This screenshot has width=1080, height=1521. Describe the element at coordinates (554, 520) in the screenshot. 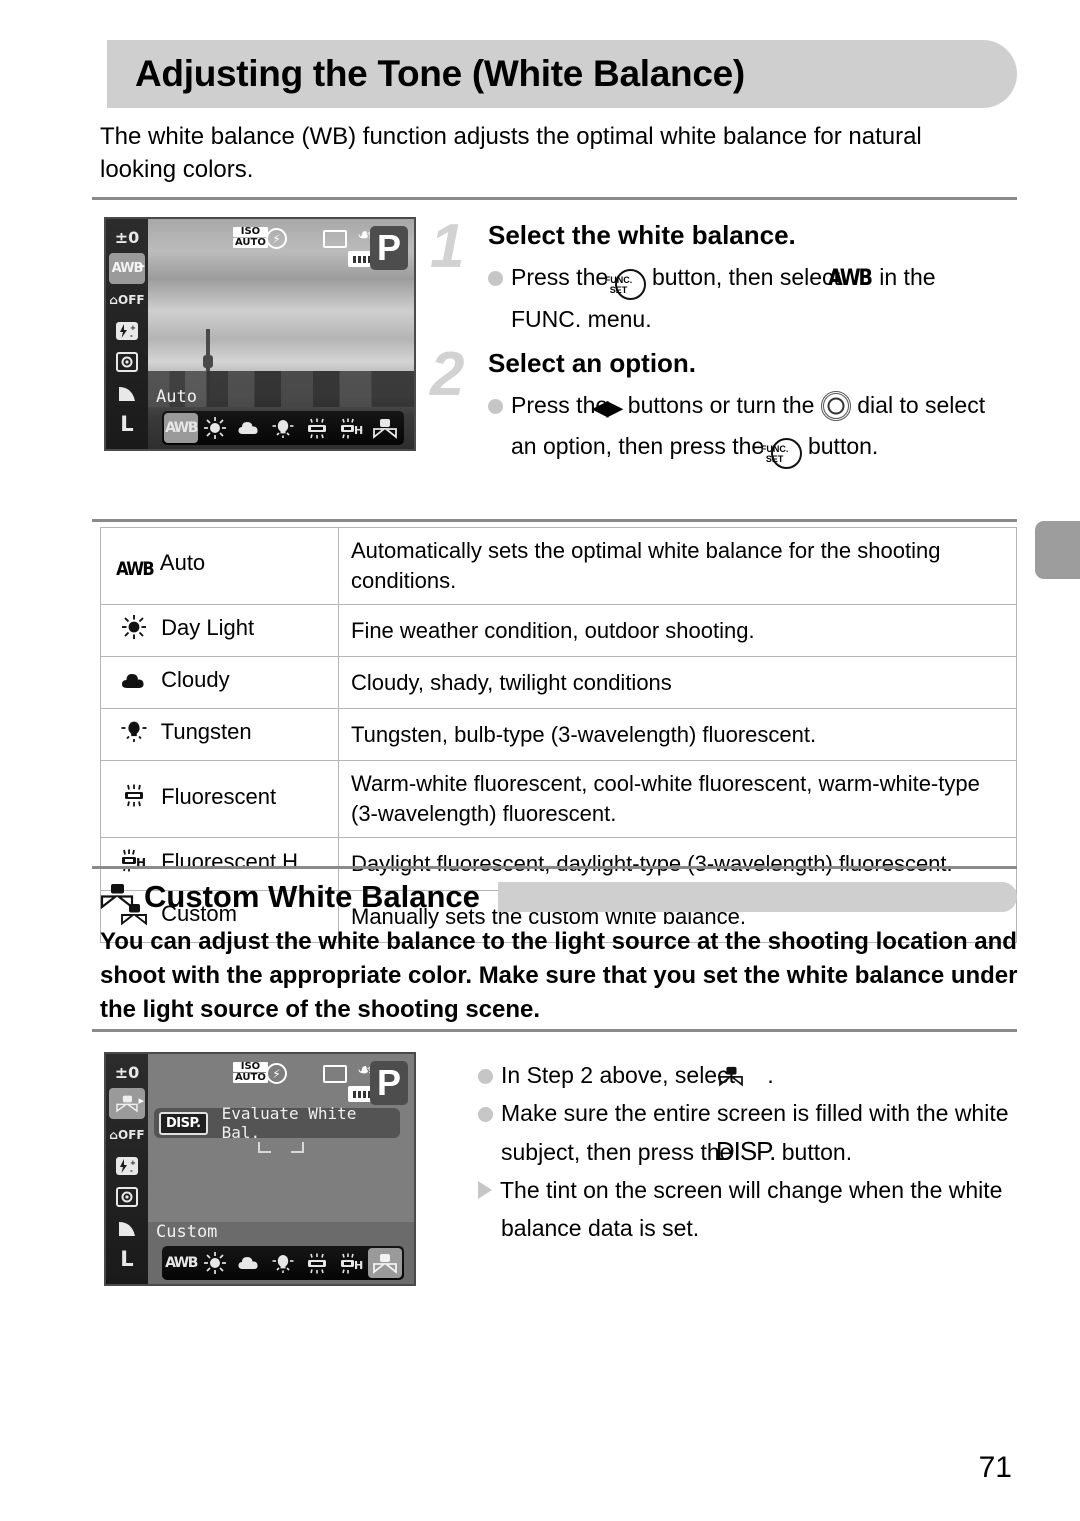

I see `divider-rule-above-table` at that location.